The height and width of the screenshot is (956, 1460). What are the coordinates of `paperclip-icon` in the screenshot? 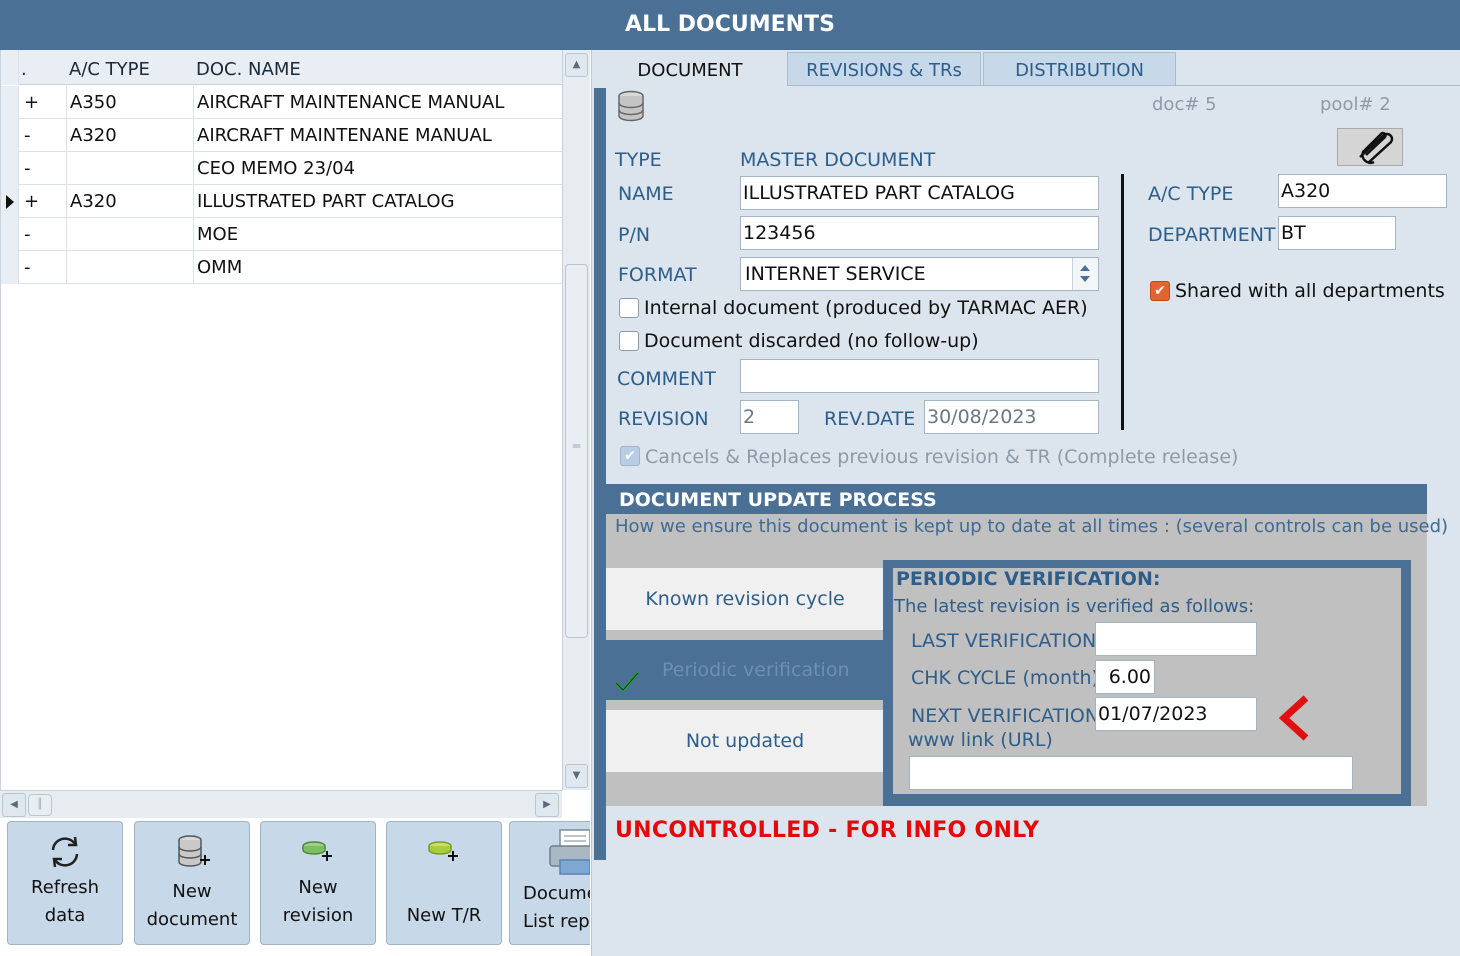 It's located at (1370, 149).